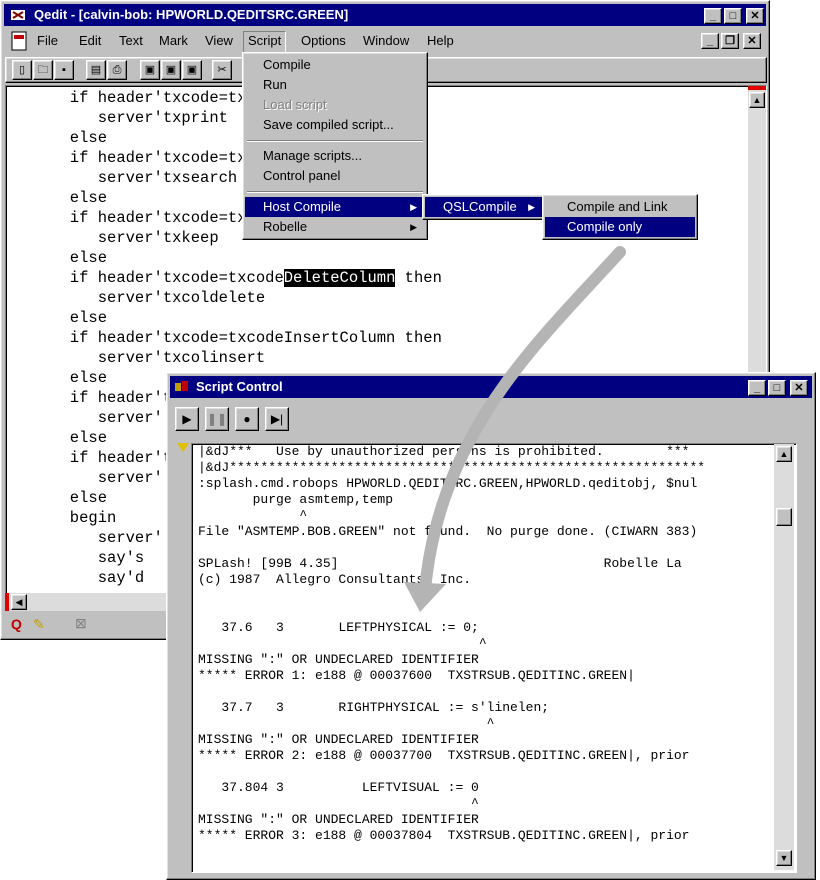 Image resolution: width=820 pixels, height=880 pixels. Describe the element at coordinates (777, 388) in the screenshot. I see `sc-maximize-button: □` at that location.